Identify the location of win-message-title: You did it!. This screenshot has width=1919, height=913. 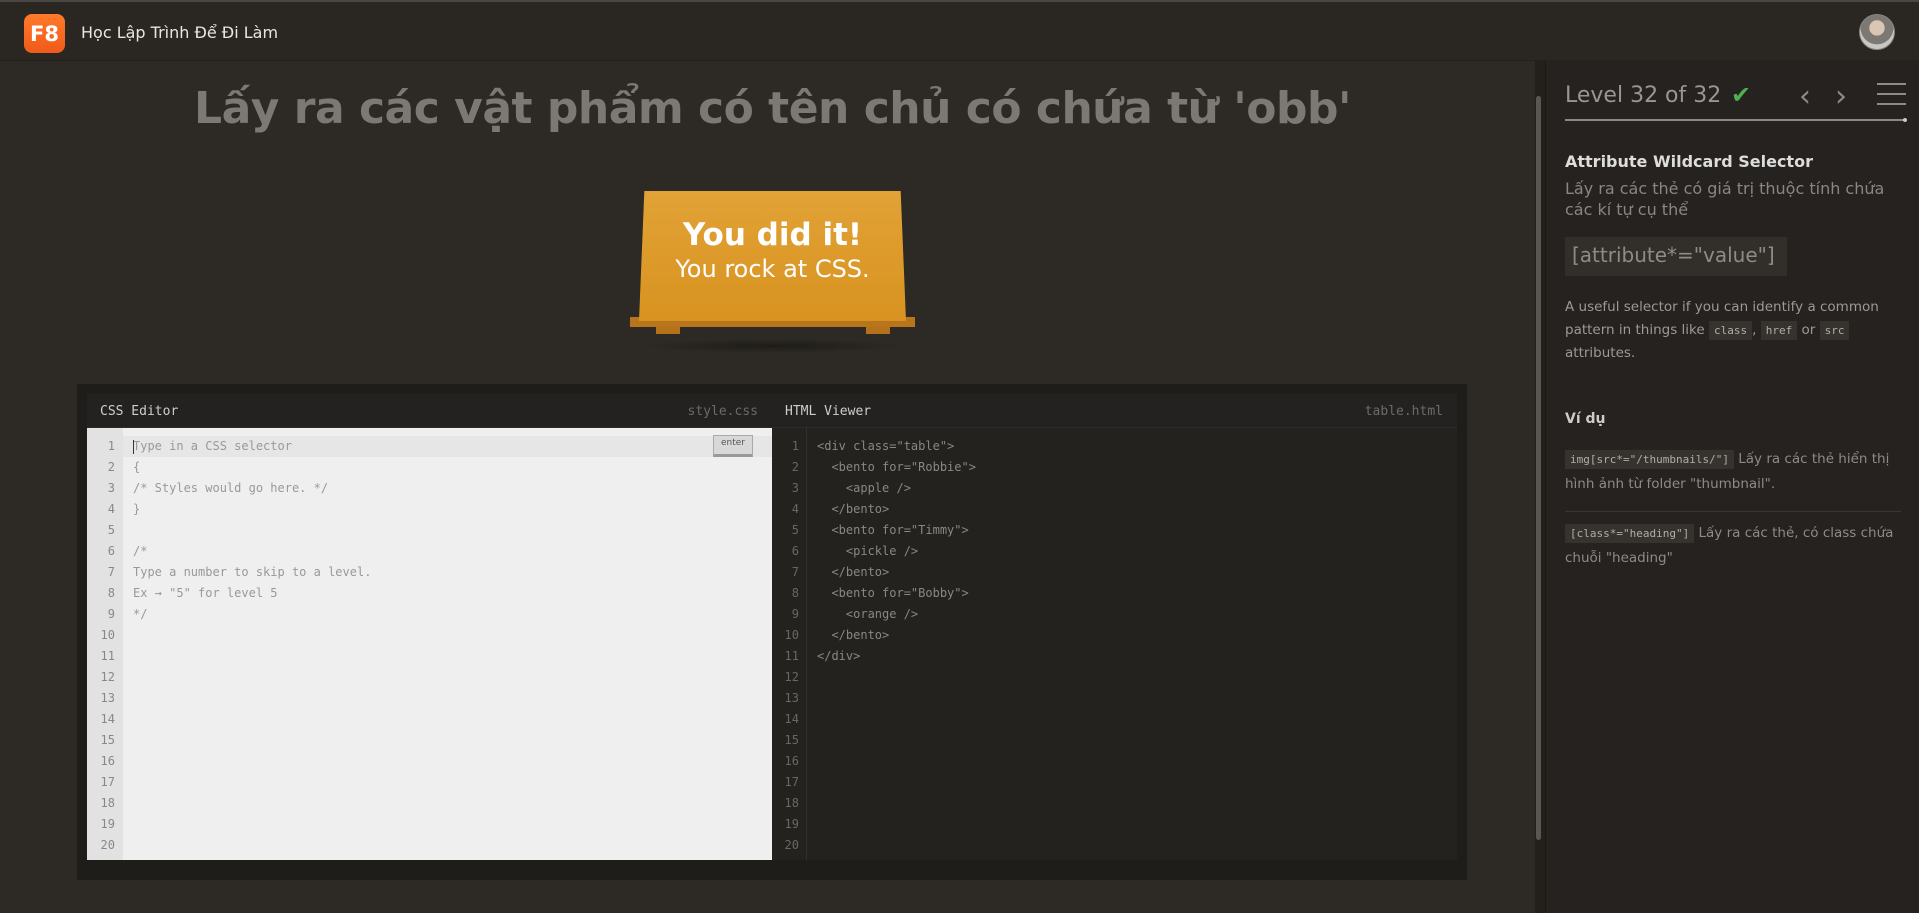
(772, 235).